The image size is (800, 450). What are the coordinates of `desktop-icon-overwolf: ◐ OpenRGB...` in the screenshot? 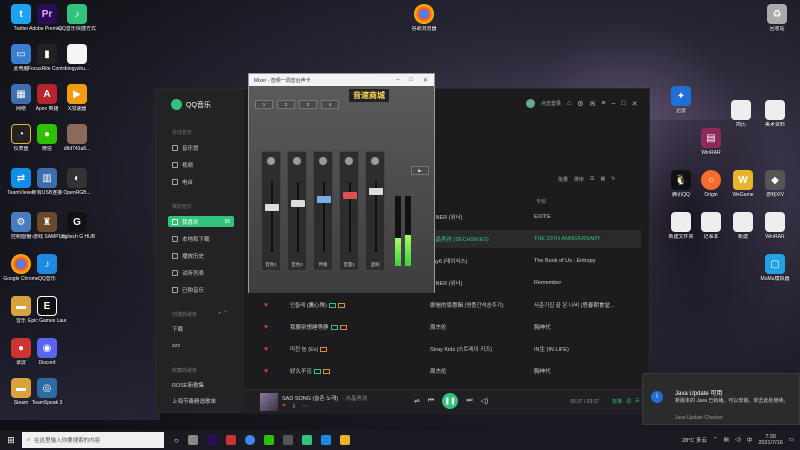 It's located at (77, 182).